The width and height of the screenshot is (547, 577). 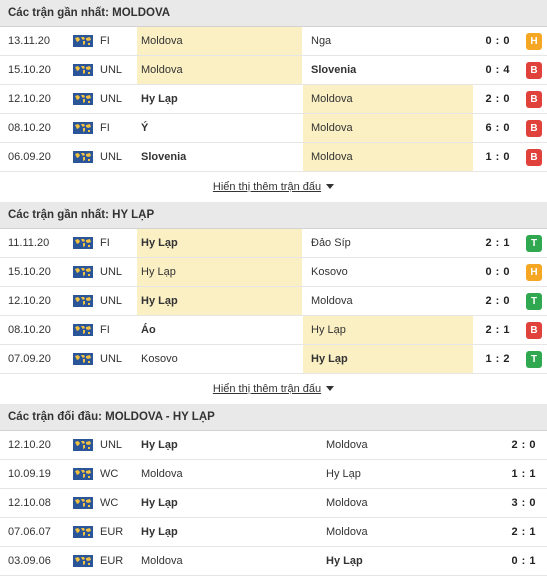 I want to click on match-date: 08.10.20, so click(x=29, y=330).